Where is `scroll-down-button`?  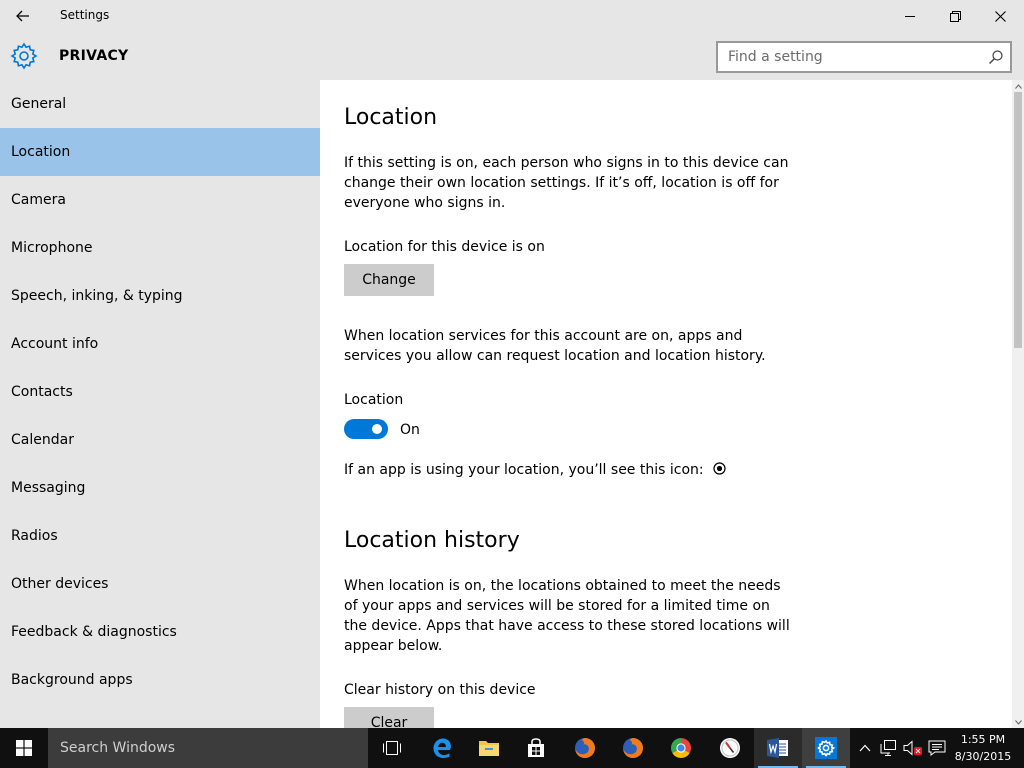
scroll-down-button is located at coordinates (1018, 722).